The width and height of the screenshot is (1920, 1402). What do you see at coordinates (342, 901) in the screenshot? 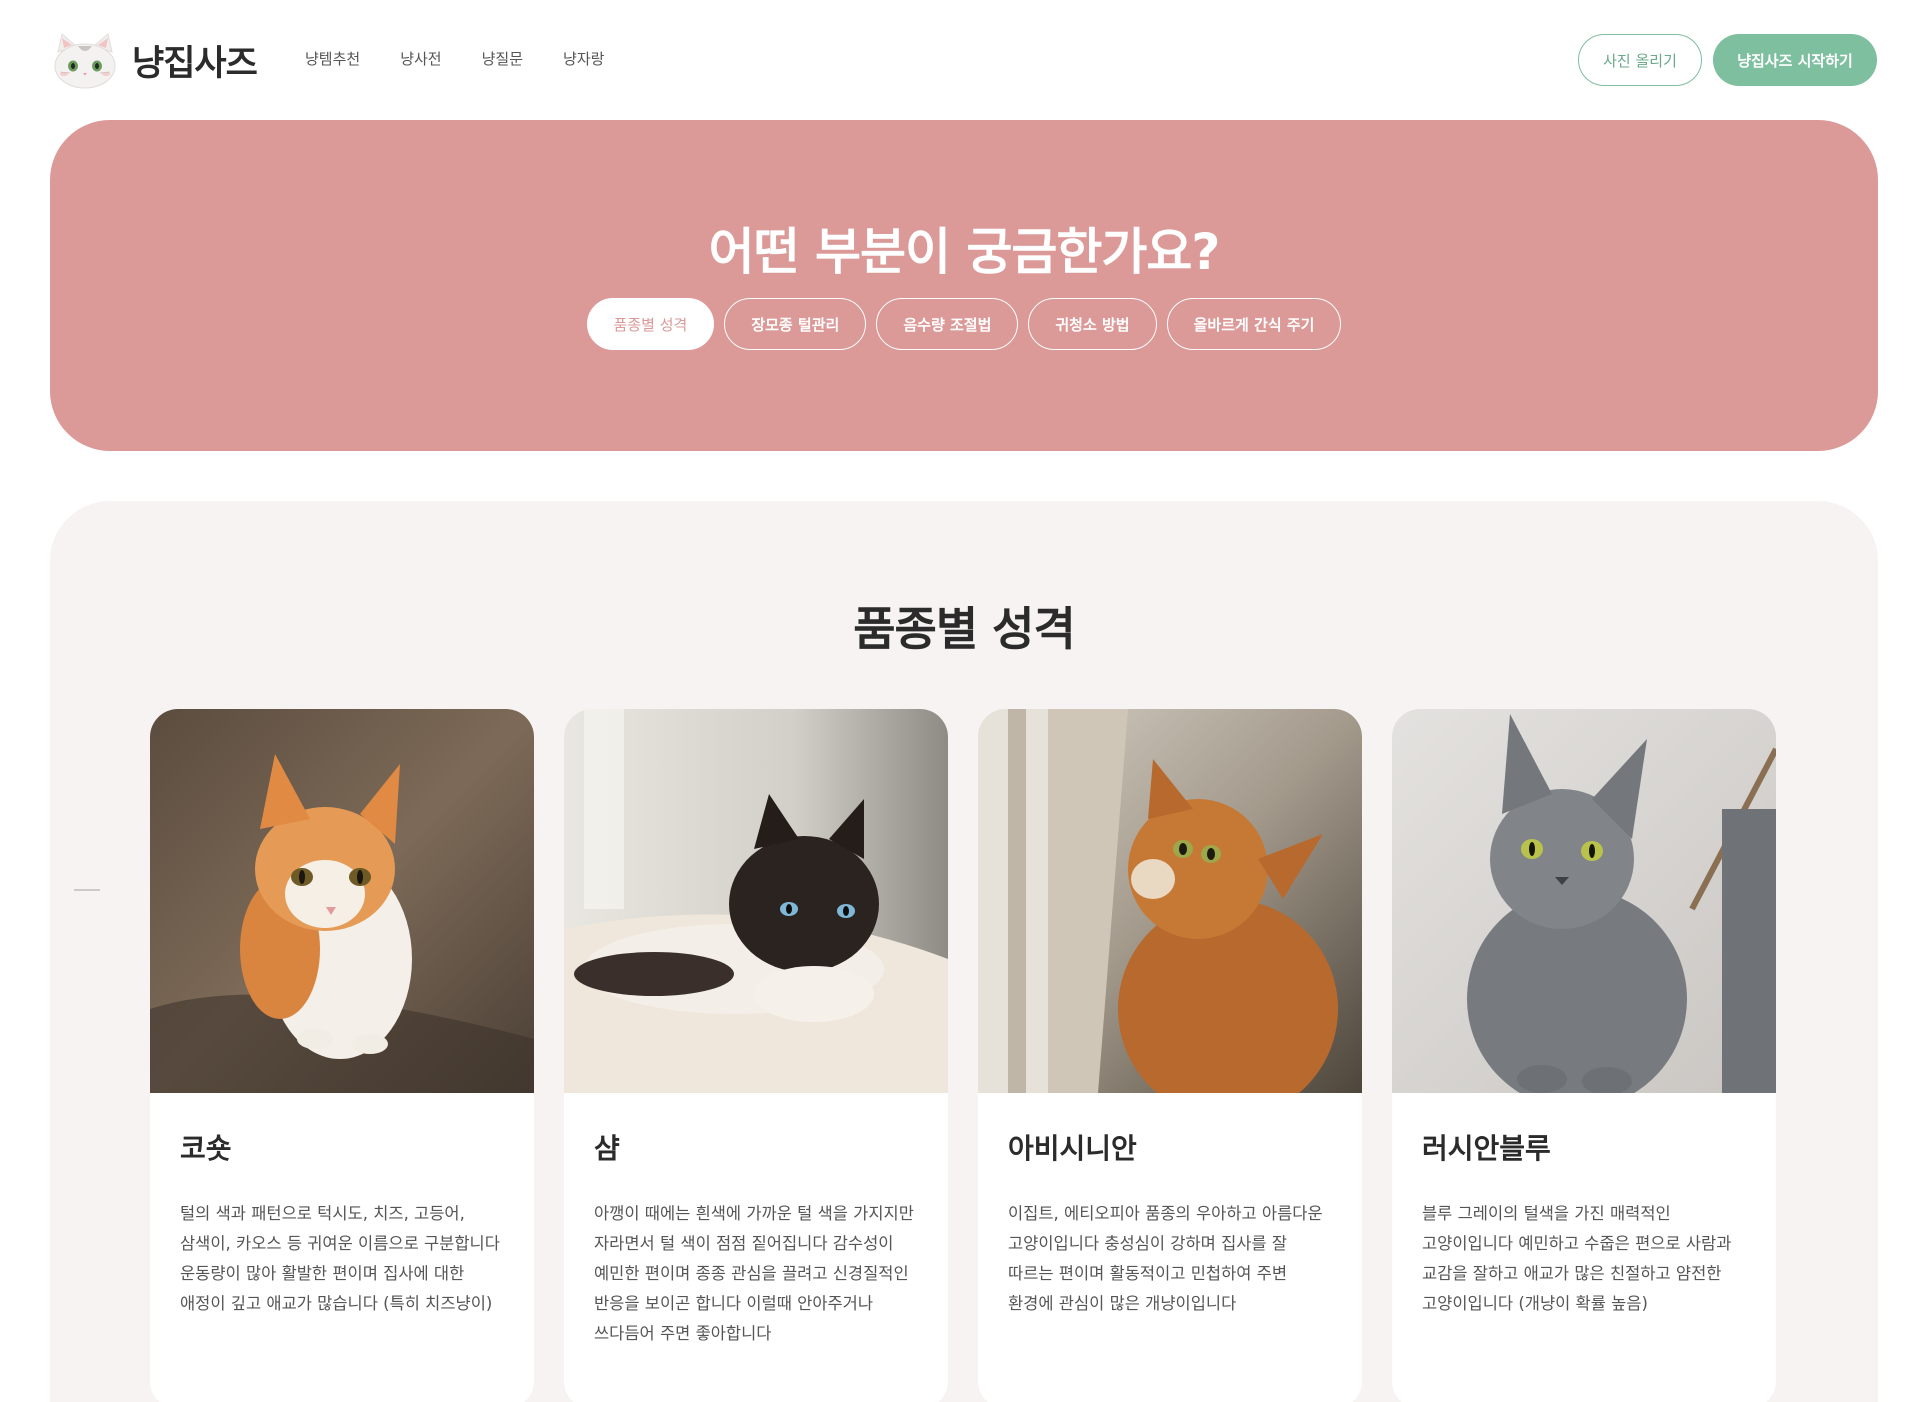
I see `orange-white-kitten-photo` at bounding box center [342, 901].